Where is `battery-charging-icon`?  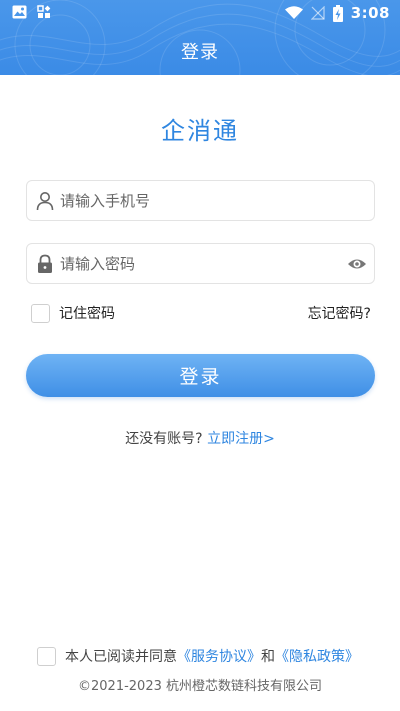
battery-charging-icon is located at coordinates (337, 13).